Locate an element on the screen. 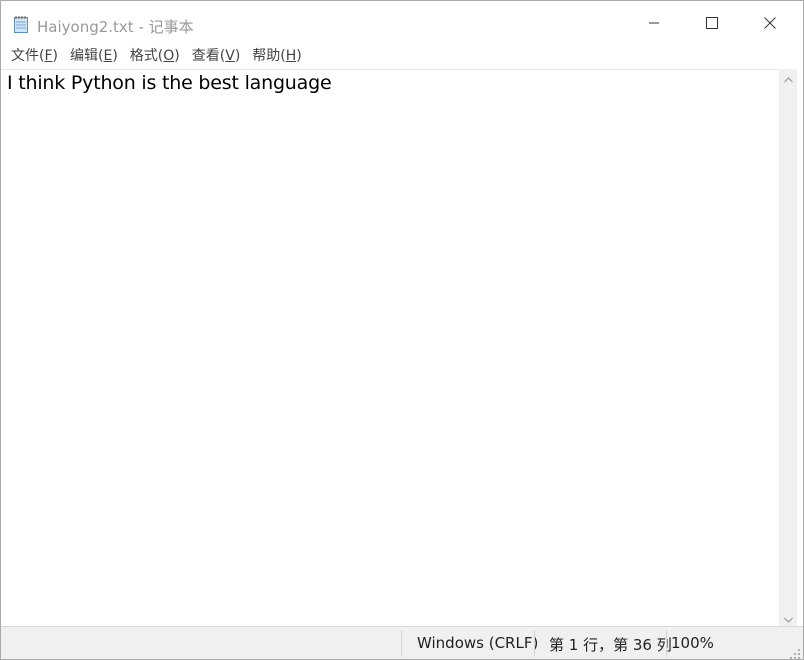 The width and height of the screenshot is (804, 660). maximize-button is located at coordinates (712, 23).